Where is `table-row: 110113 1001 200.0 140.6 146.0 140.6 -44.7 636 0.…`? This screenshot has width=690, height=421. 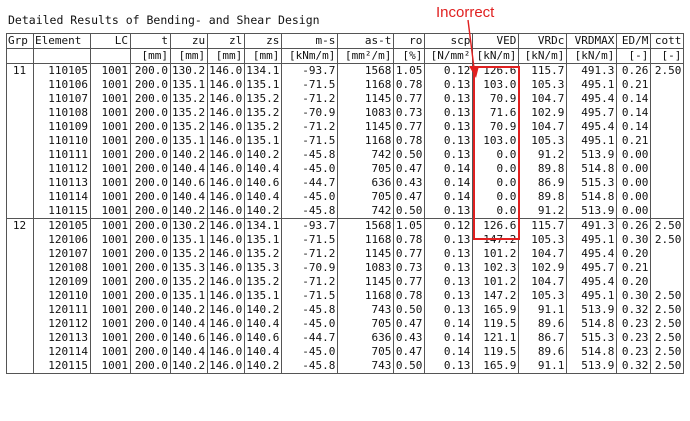 table-row: 110113 1001 200.0 140.6 146.0 140.6 -44.7 636 0.… is located at coordinates (345, 183).